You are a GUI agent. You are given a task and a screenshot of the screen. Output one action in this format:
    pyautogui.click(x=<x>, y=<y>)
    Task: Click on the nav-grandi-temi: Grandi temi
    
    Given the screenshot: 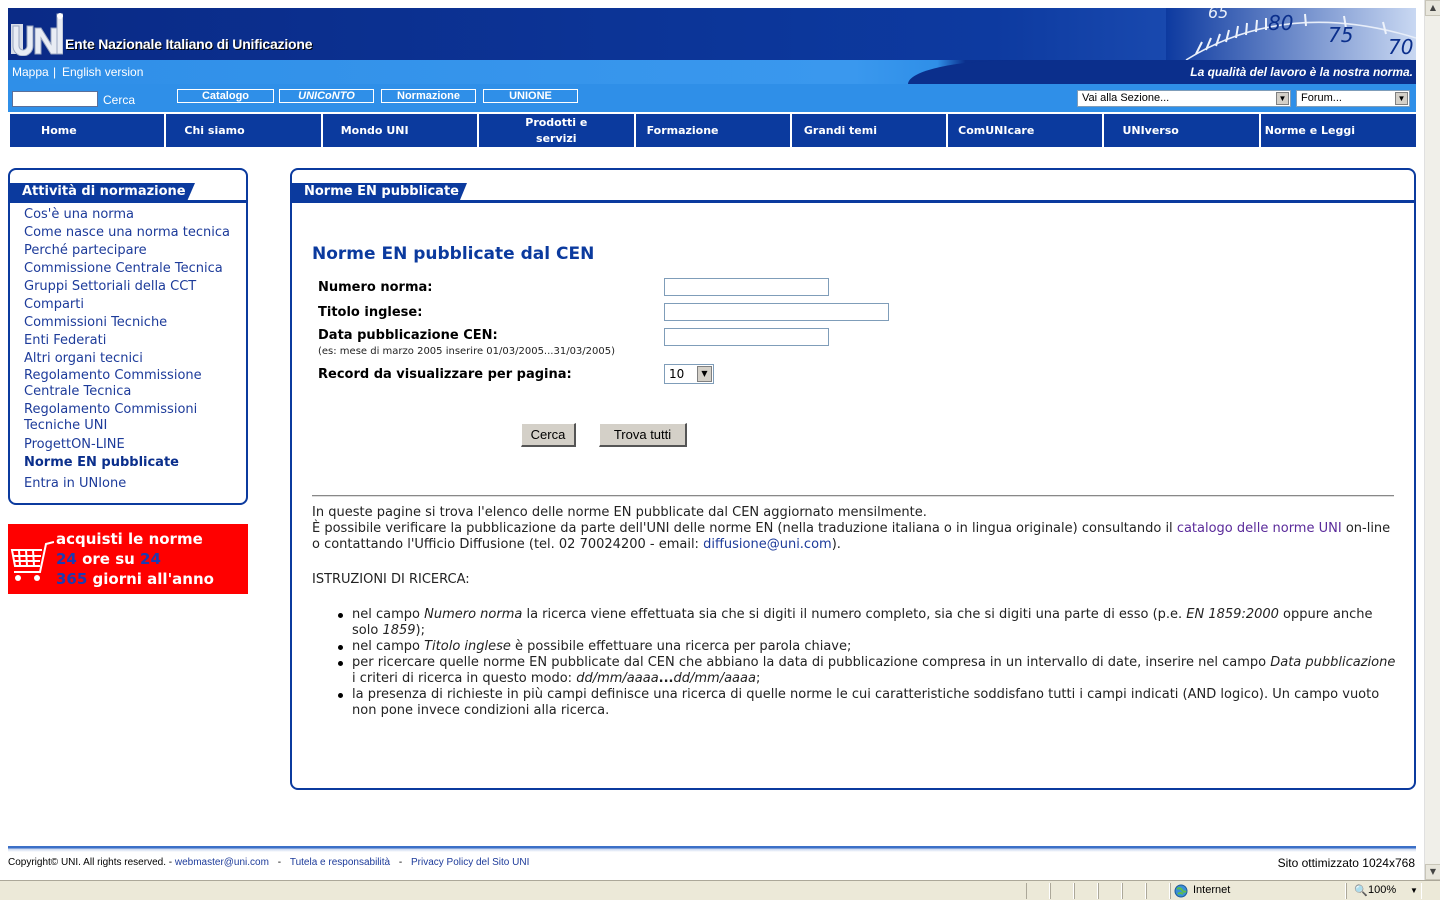 What is the action you would take?
    pyautogui.click(x=869, y=130)
    